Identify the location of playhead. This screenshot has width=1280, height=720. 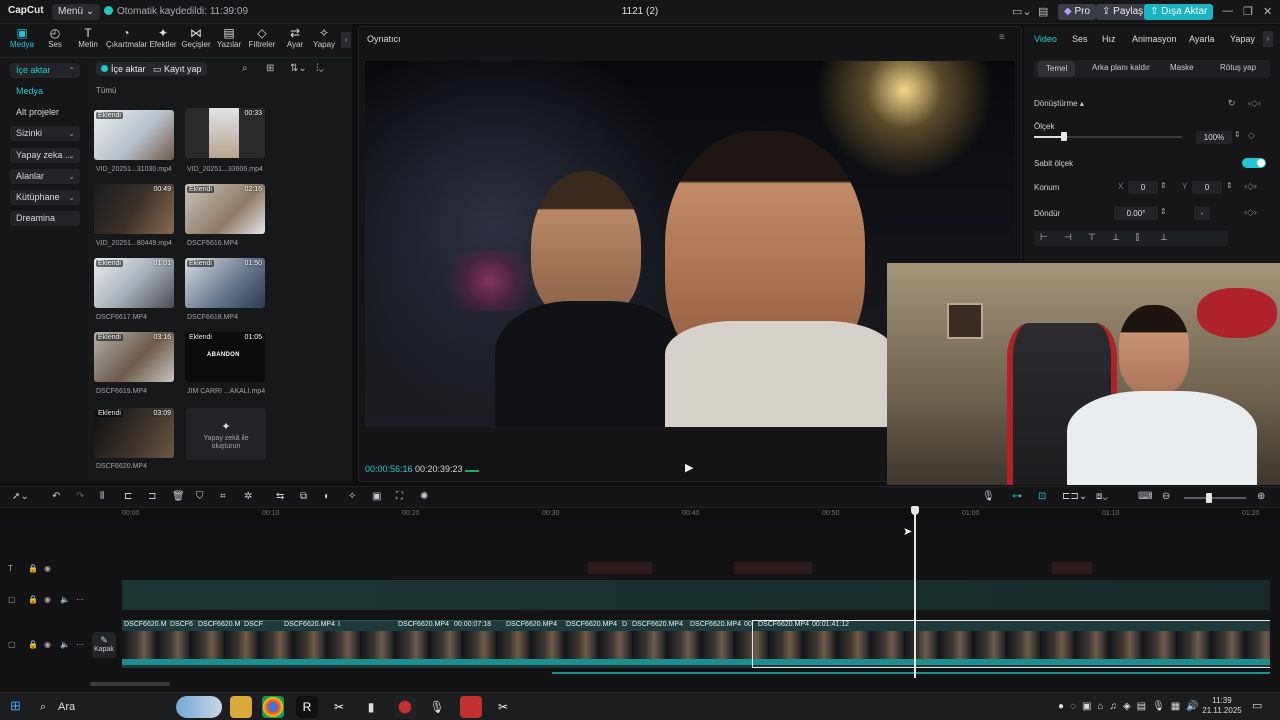
(915, 592).